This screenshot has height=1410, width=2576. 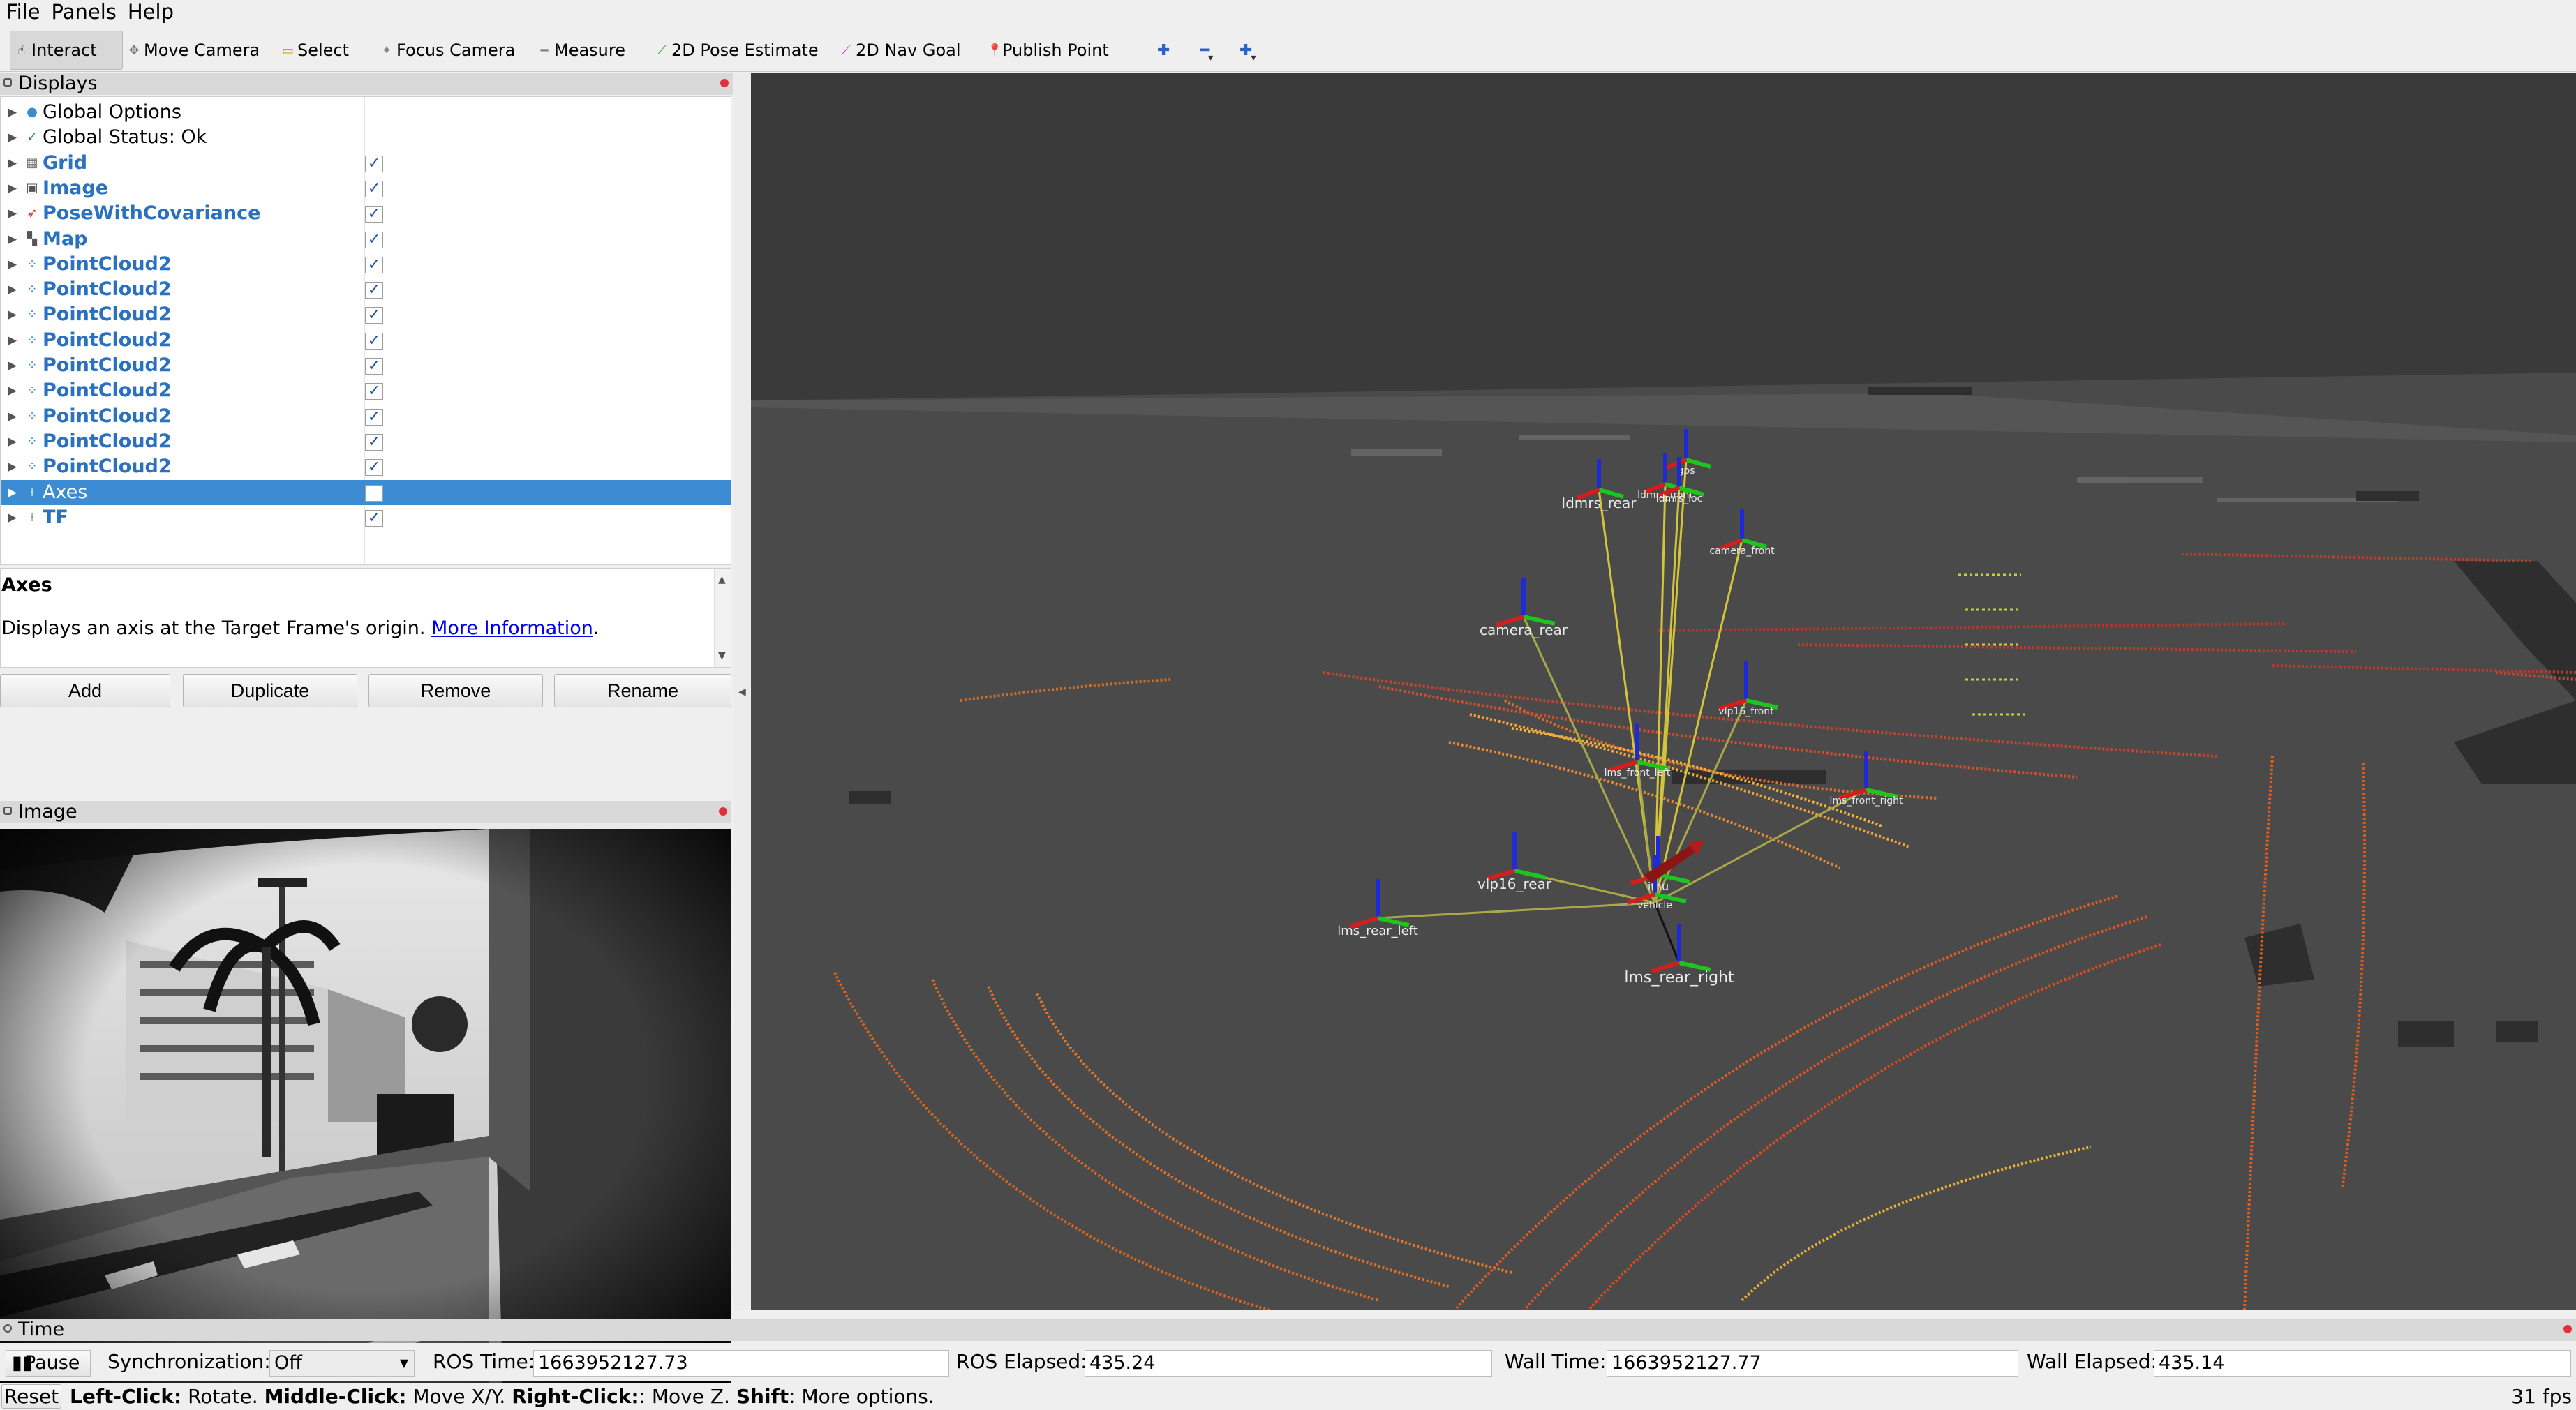 What do you see at coordinates (31, 1396) in the screenshot?
I see `reset-button: Reset` at bounding box center [31, 1396].